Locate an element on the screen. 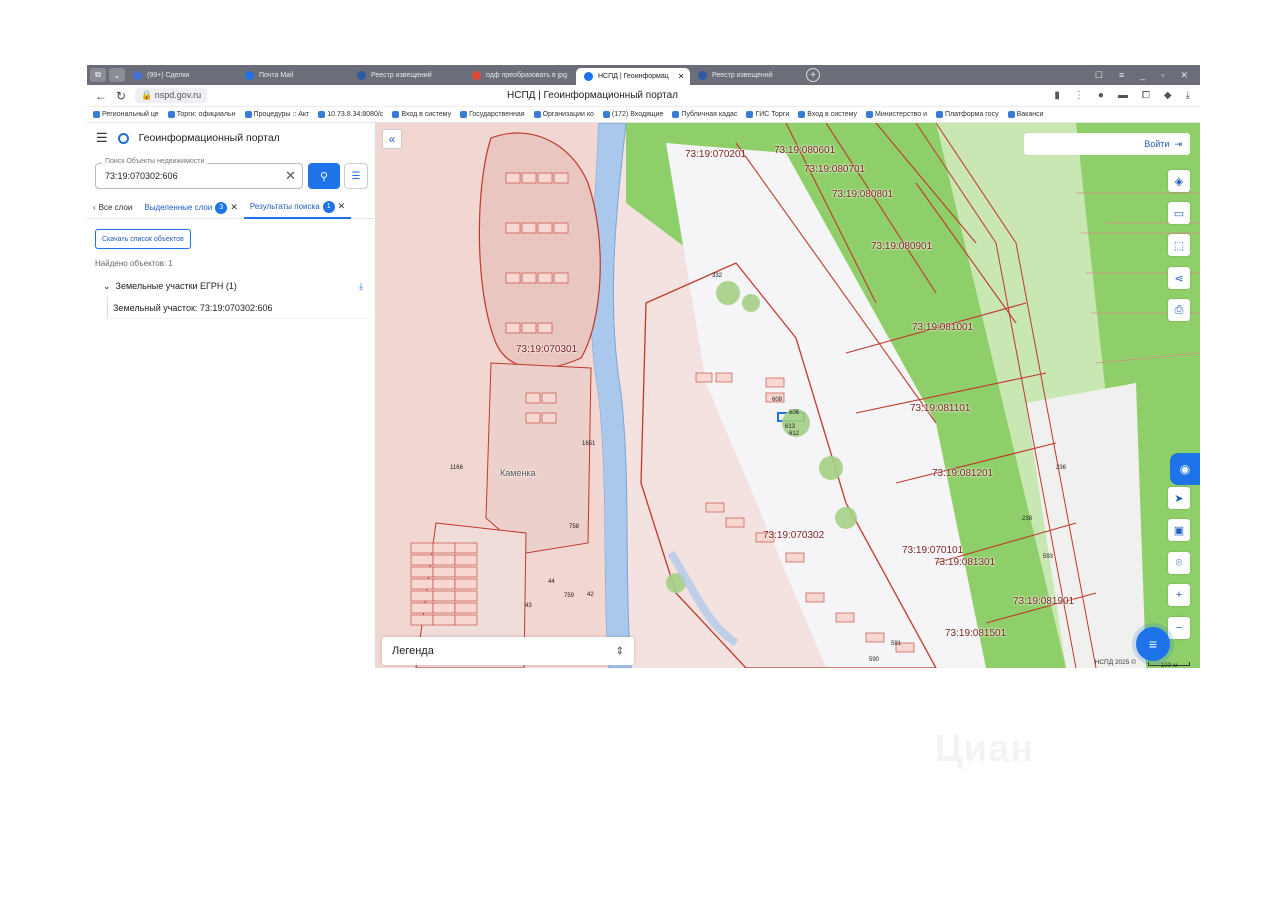 This screenshot has width=1280, height=905. bookmark-item: Платформа госу is located at coordinates (967, 114).